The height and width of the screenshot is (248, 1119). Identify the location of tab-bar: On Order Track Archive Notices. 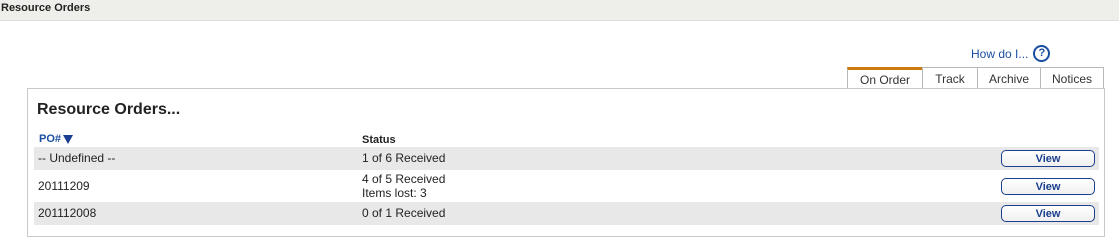
(975, 78).